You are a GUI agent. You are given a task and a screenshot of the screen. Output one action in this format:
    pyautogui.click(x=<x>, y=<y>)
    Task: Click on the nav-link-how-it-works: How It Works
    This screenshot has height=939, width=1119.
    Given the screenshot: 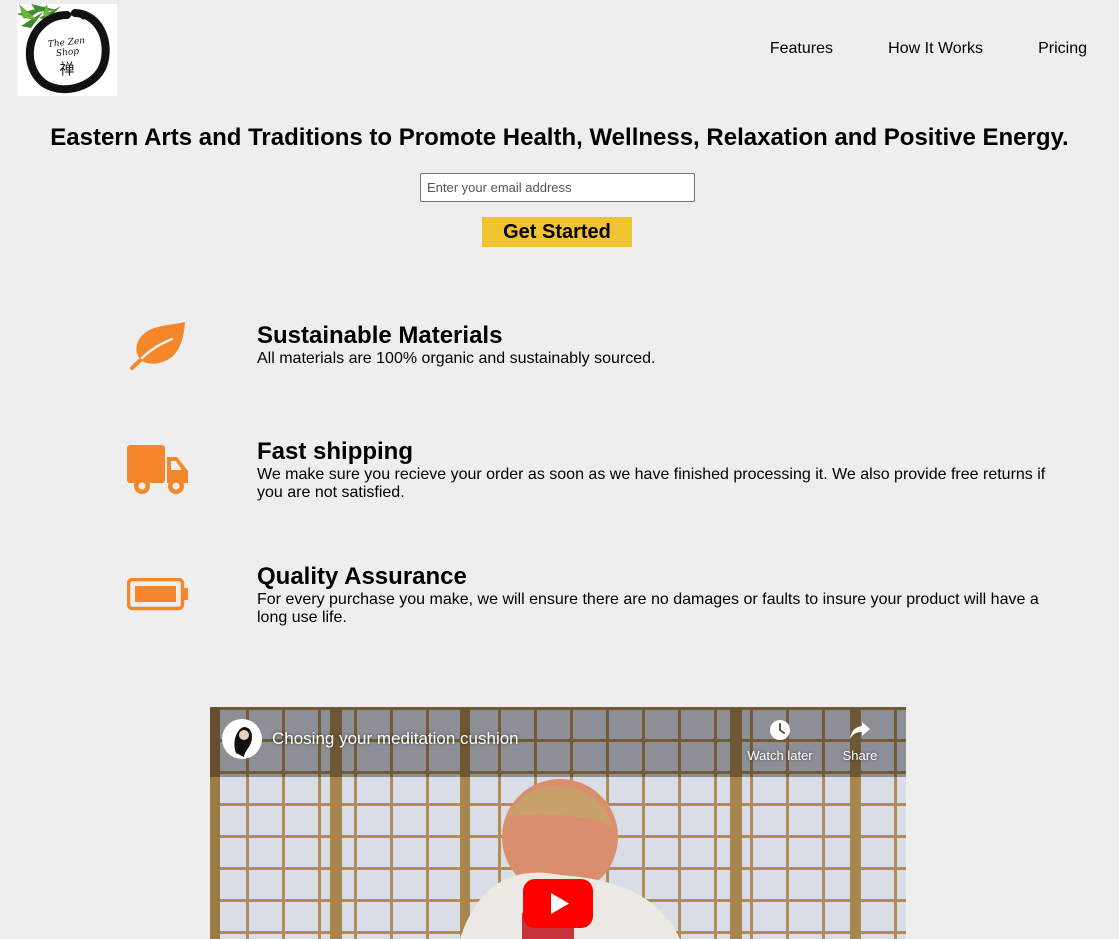 What is the action you would take?
    pyautogui.click(x=935, y=49)
    